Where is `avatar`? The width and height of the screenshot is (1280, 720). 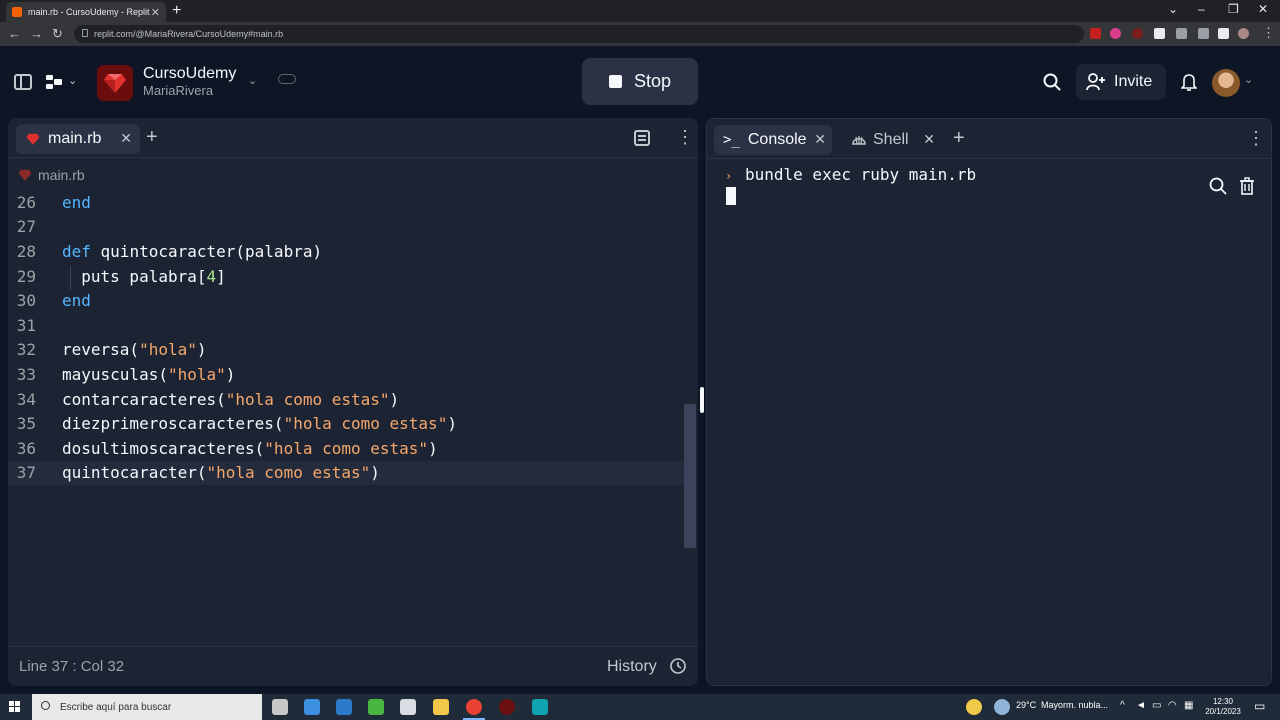 avatar is located at coordinates (1226, 83).